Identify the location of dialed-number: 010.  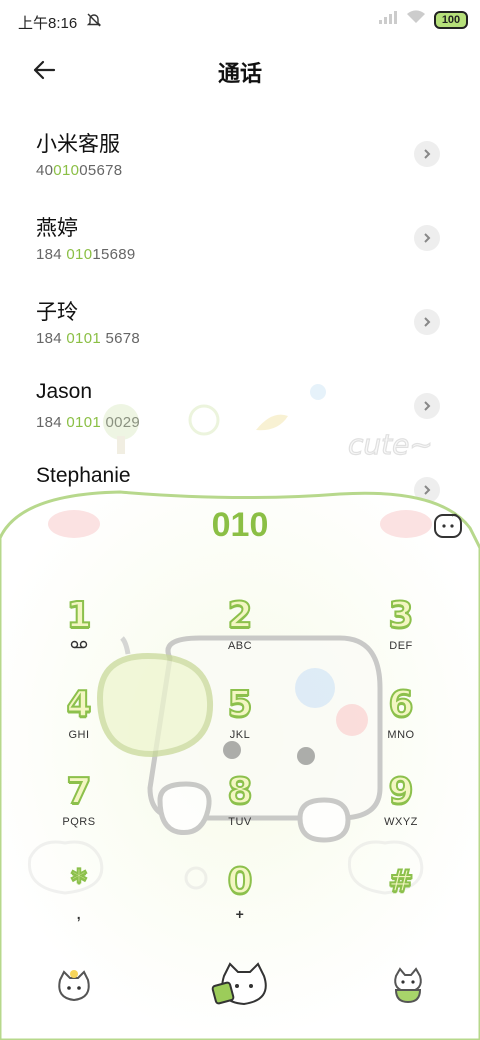
(240, 525).